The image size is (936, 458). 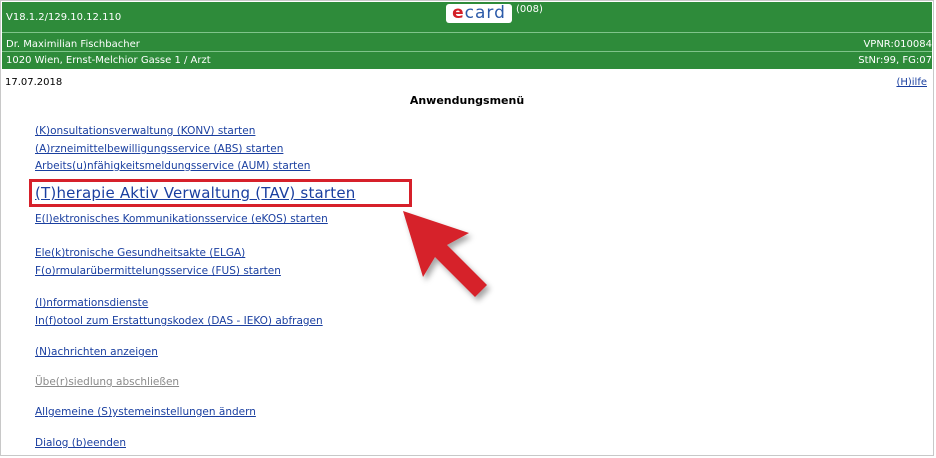 What do you see at coordinates (96, 352) in the screenshot?
I see `menu-item-nachrichten: (N)achrichten anzeigen` at bounding box center [96, 352].